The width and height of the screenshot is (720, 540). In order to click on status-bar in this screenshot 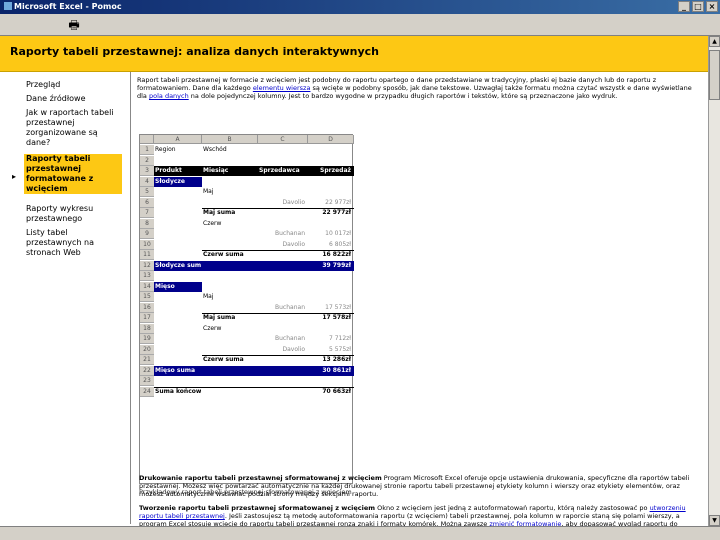, I will do `click(360, 533)`.